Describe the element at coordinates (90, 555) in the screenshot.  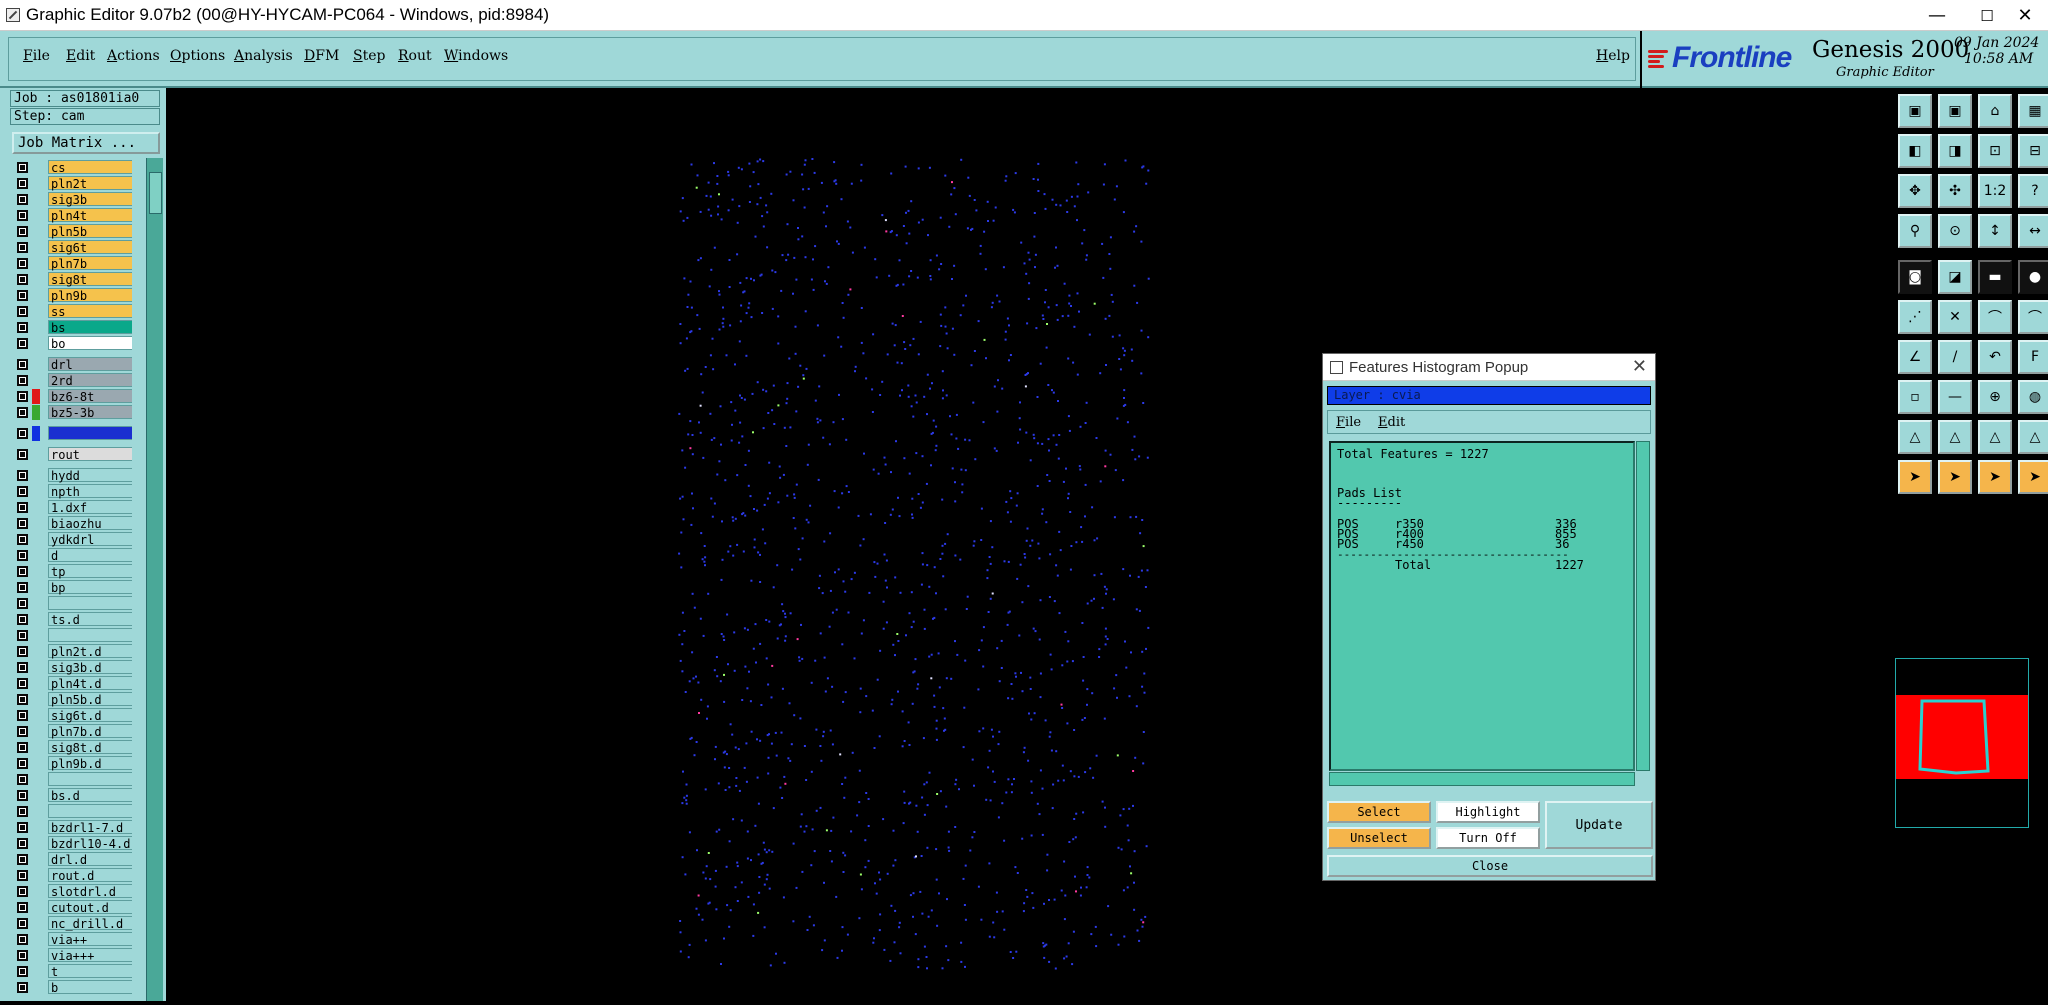
I see `layer-name: d` at that location.